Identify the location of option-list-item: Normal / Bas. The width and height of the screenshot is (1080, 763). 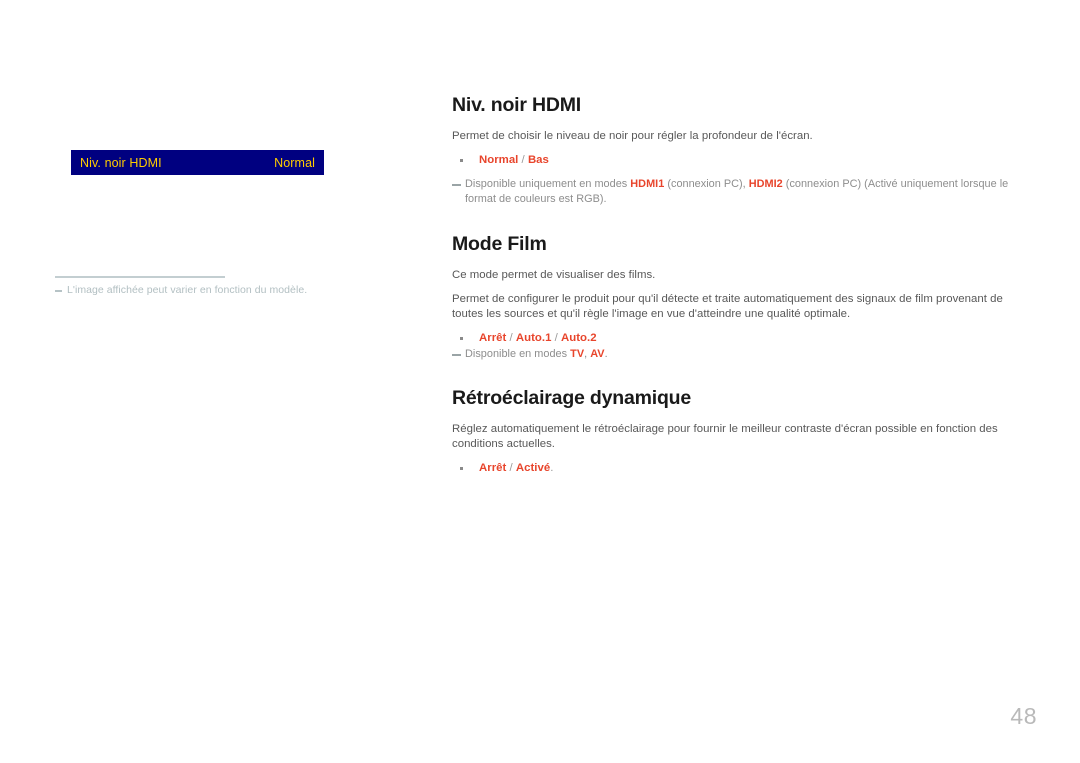
(744, 160).